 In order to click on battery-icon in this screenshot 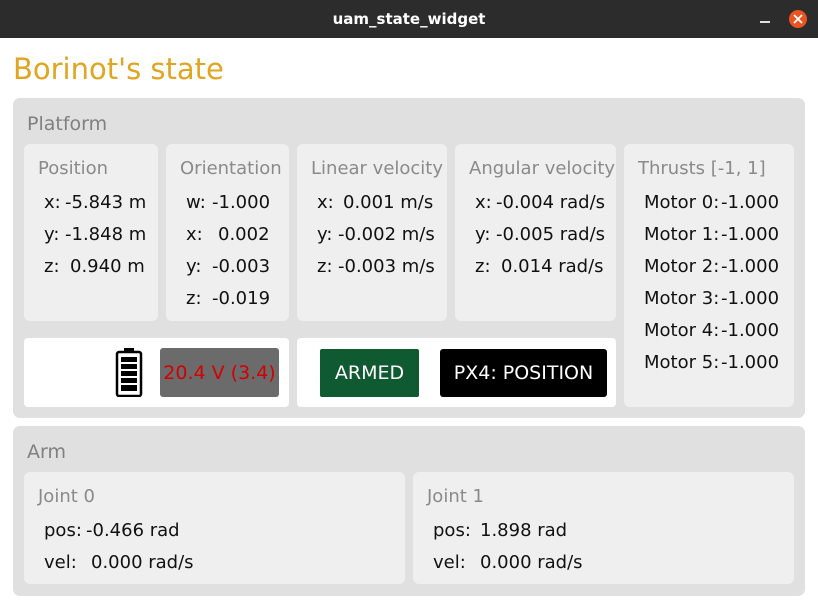, I will do `click(129, 372)`.